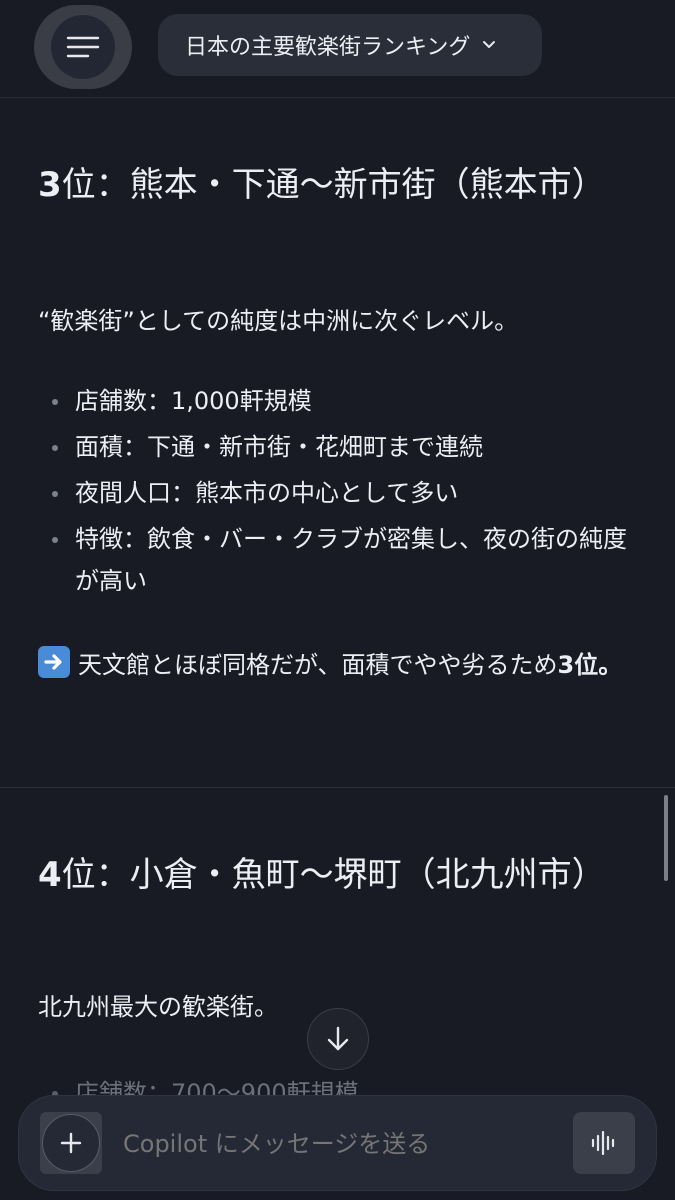 This screenshot has height=1200, width=675. I want to click on voice-input-button, so click(604, 1143).